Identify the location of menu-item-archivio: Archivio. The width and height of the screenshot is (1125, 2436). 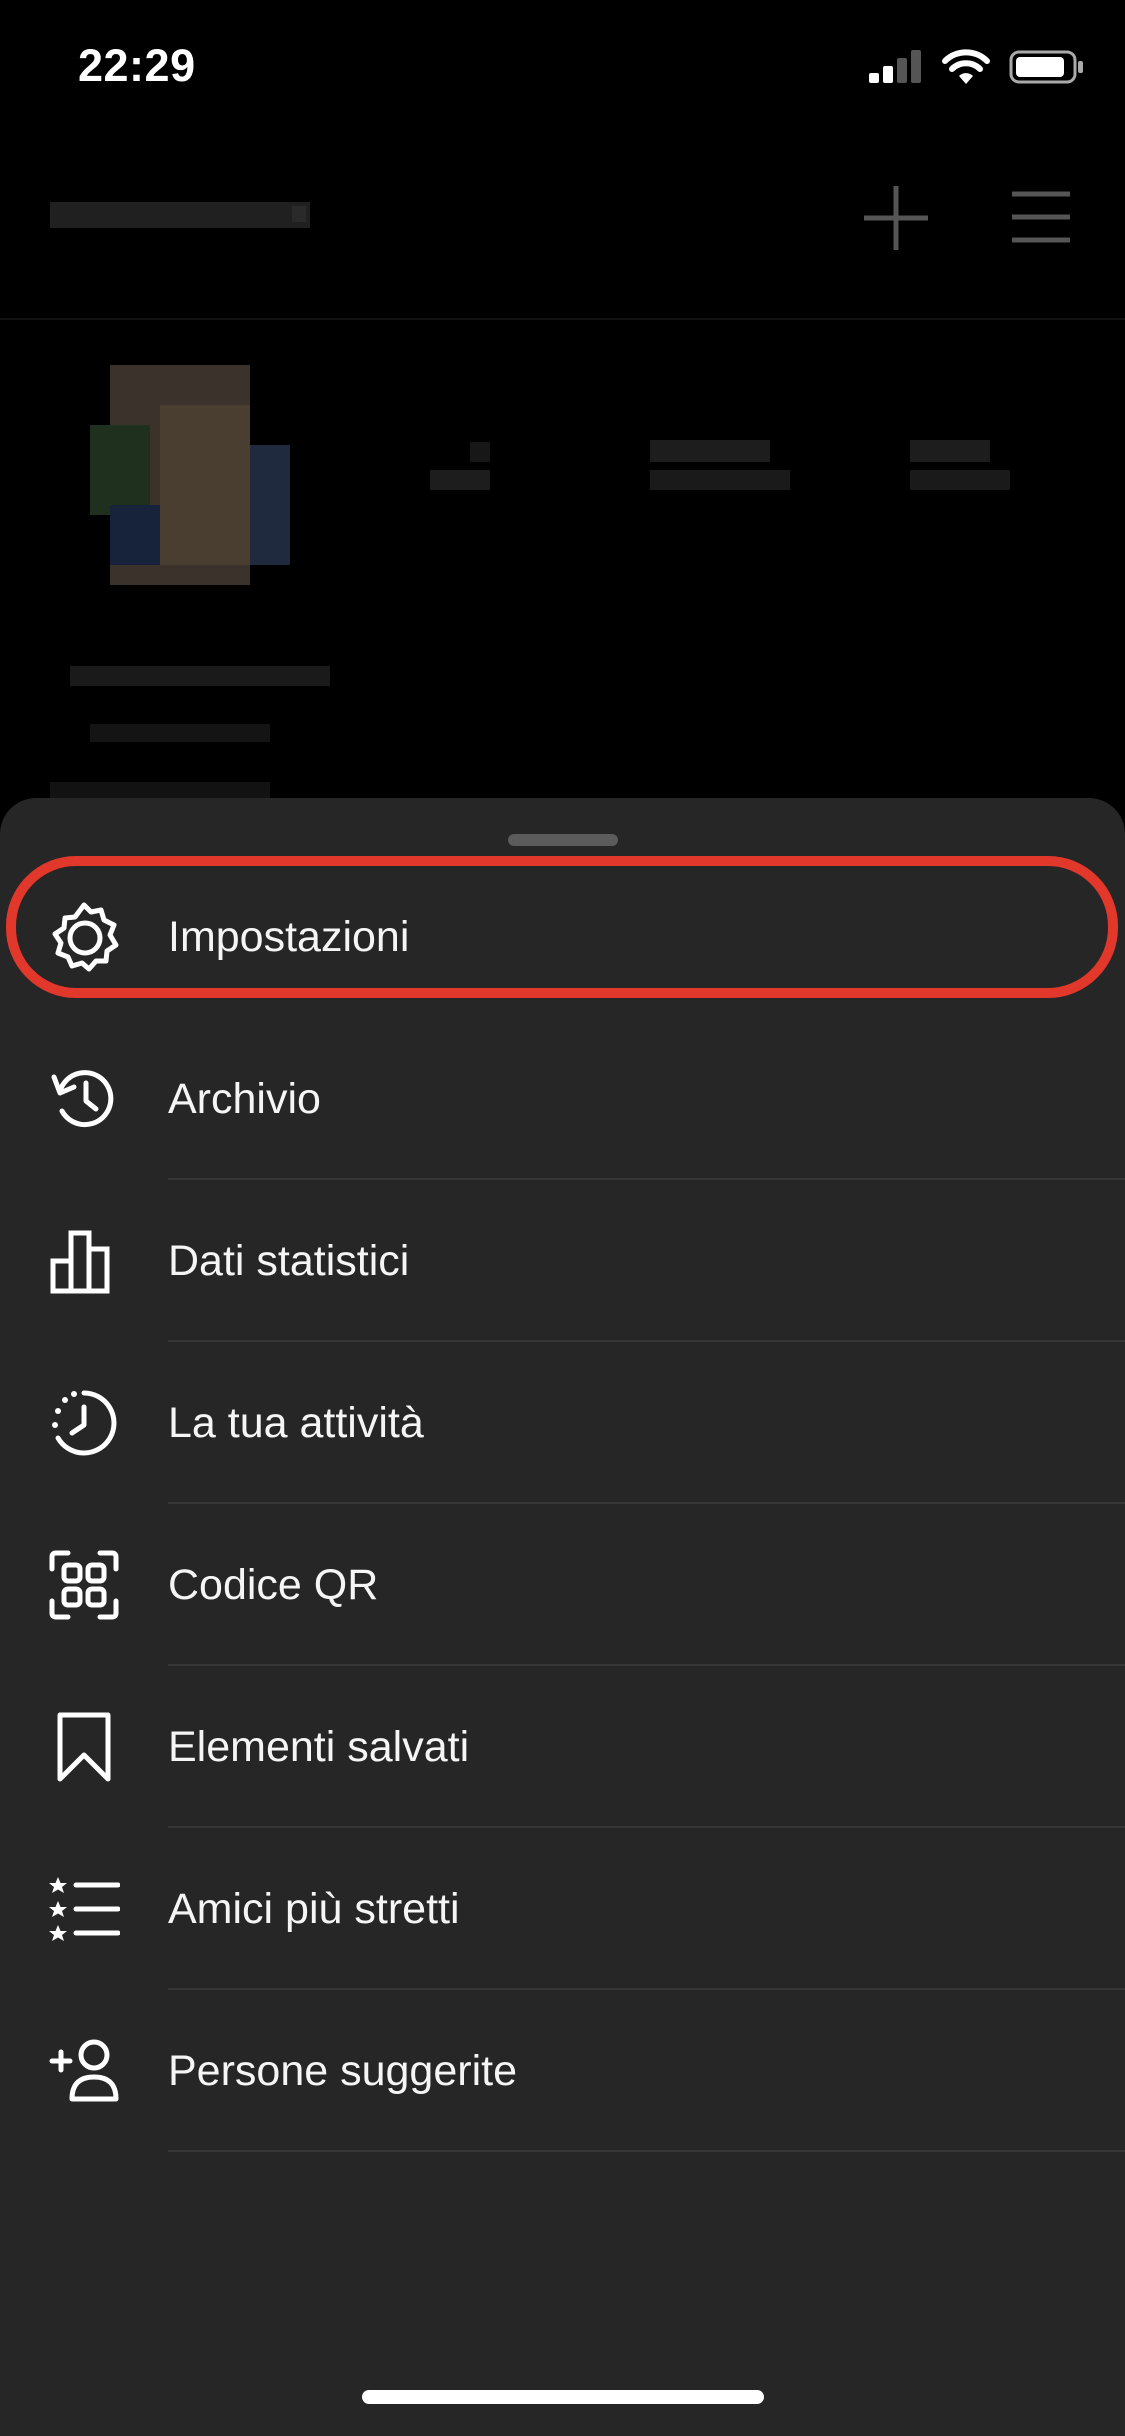
(562, 1099).